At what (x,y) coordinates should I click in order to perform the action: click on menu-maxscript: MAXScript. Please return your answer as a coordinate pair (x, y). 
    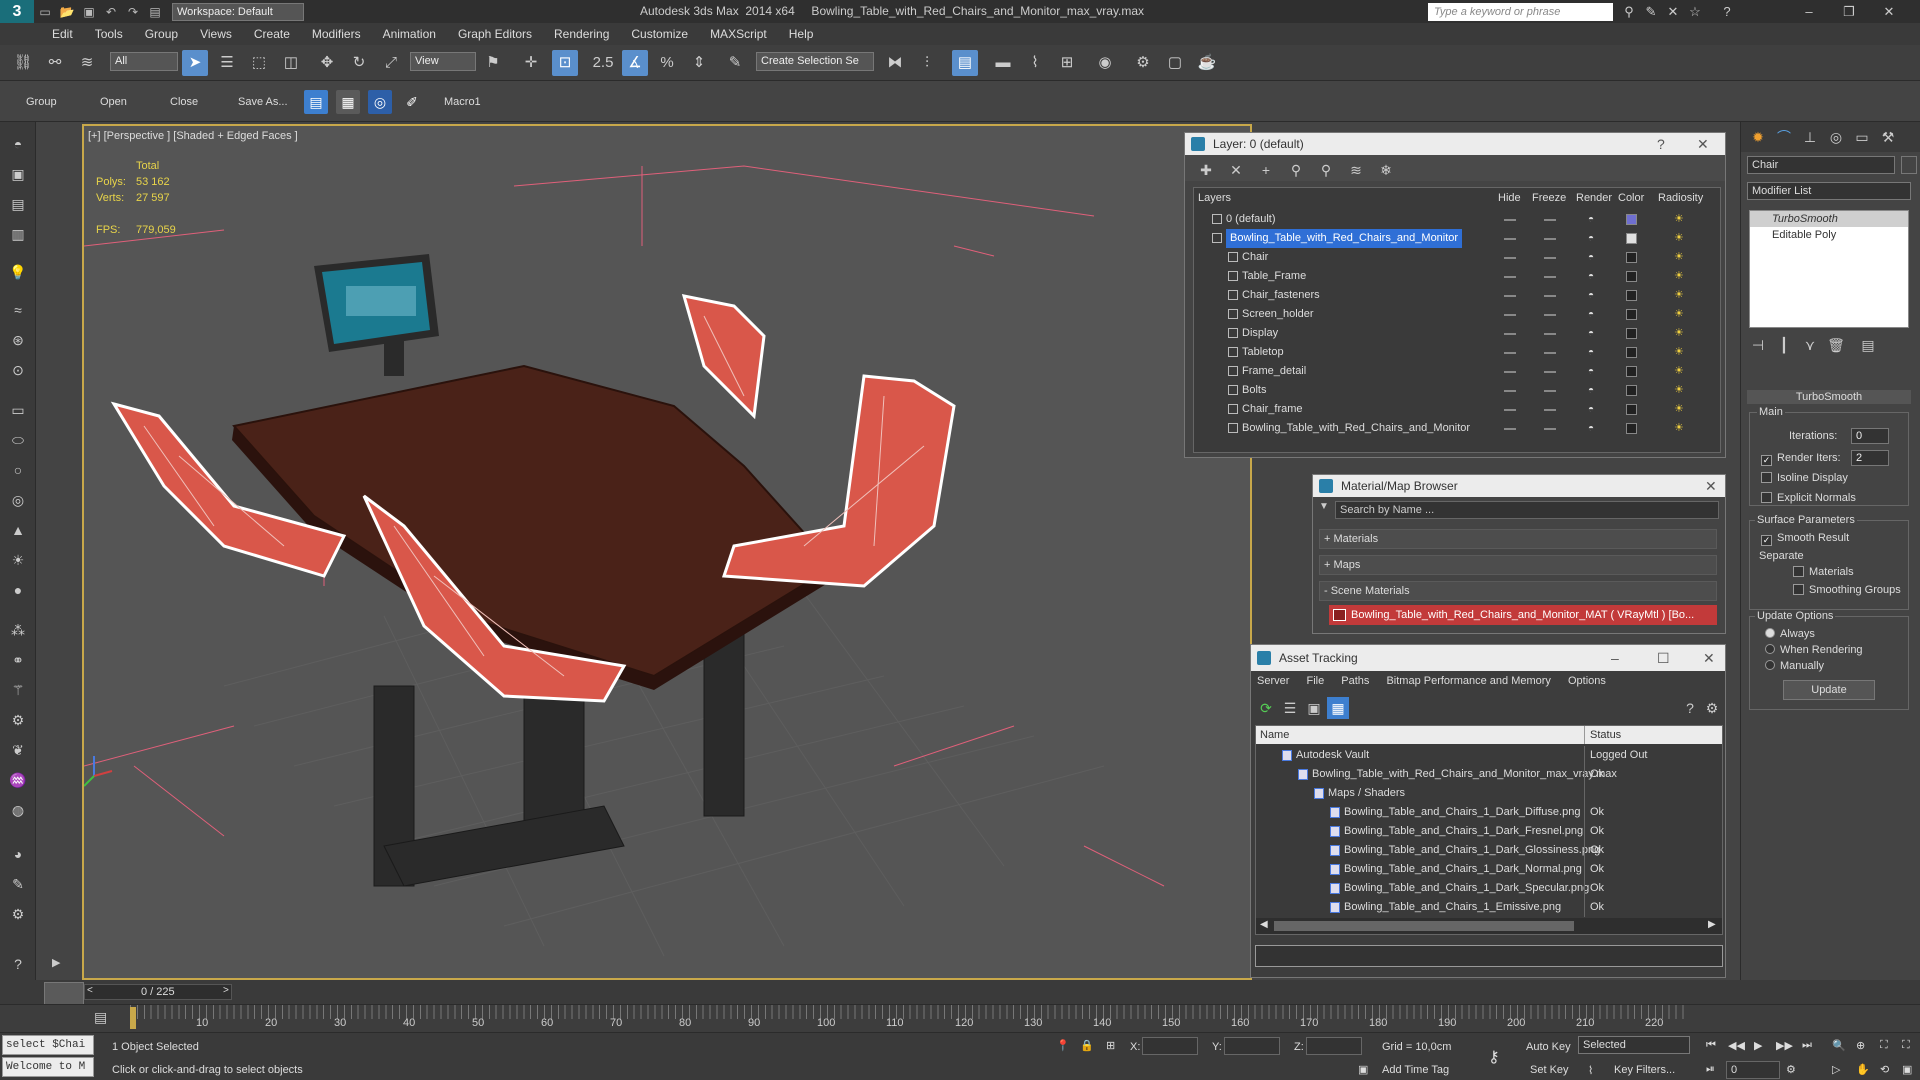
    Looking at the image, I should click on (738, 34).